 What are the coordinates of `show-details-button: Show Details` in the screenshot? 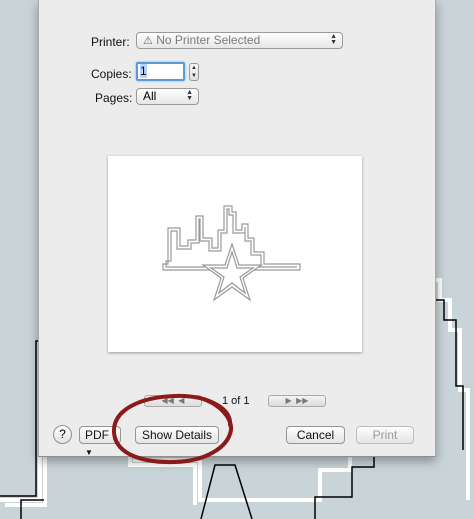 It's located at (177, 435).